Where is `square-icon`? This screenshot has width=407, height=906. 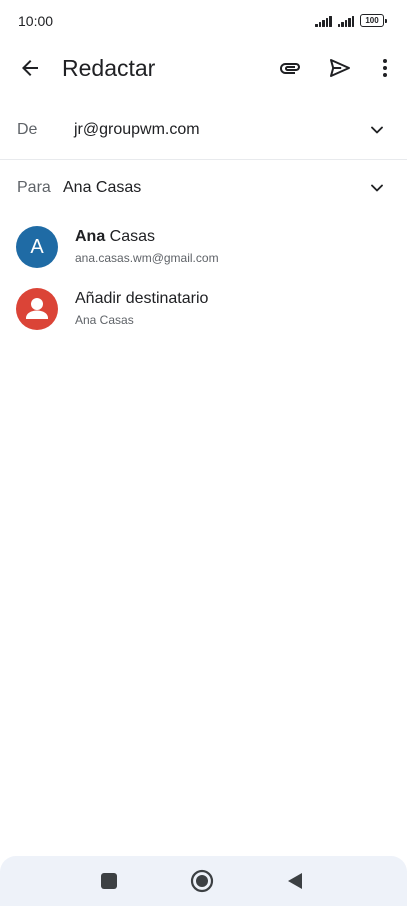 square-icon is located at coordinates (109, 881).